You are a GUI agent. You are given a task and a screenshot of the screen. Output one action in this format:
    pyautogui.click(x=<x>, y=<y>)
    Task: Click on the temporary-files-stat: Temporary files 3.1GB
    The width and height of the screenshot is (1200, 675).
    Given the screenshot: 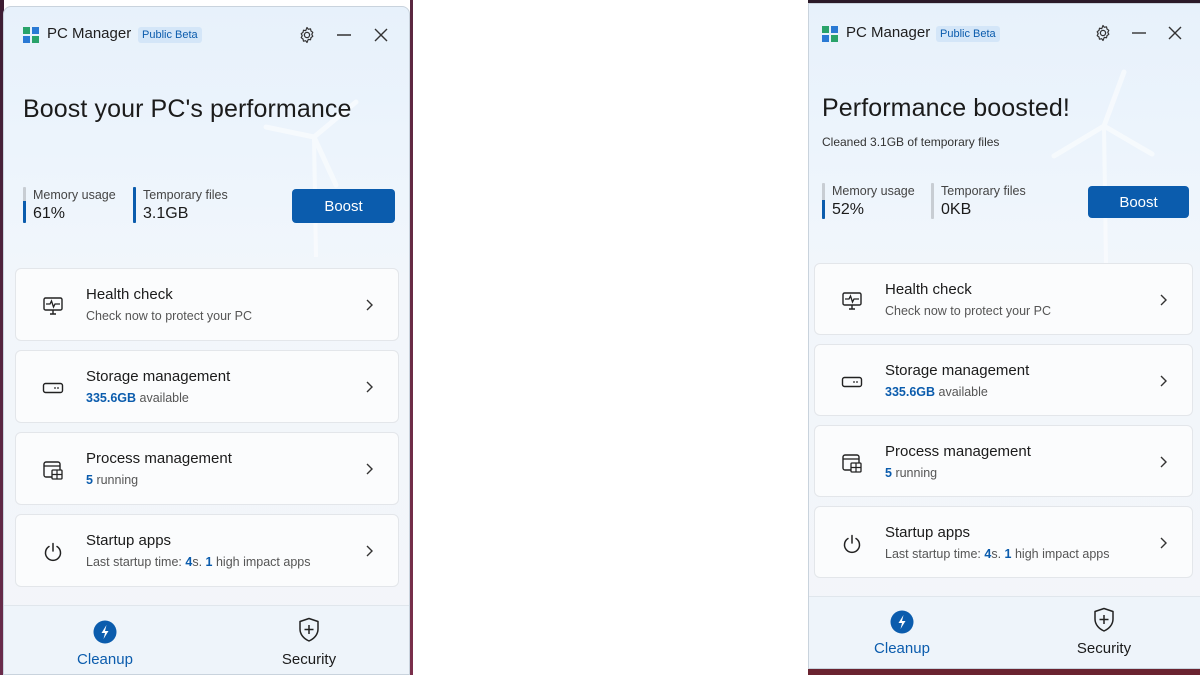 What is the action you would take?
    pyautogui.click(x=180, y=206)
    